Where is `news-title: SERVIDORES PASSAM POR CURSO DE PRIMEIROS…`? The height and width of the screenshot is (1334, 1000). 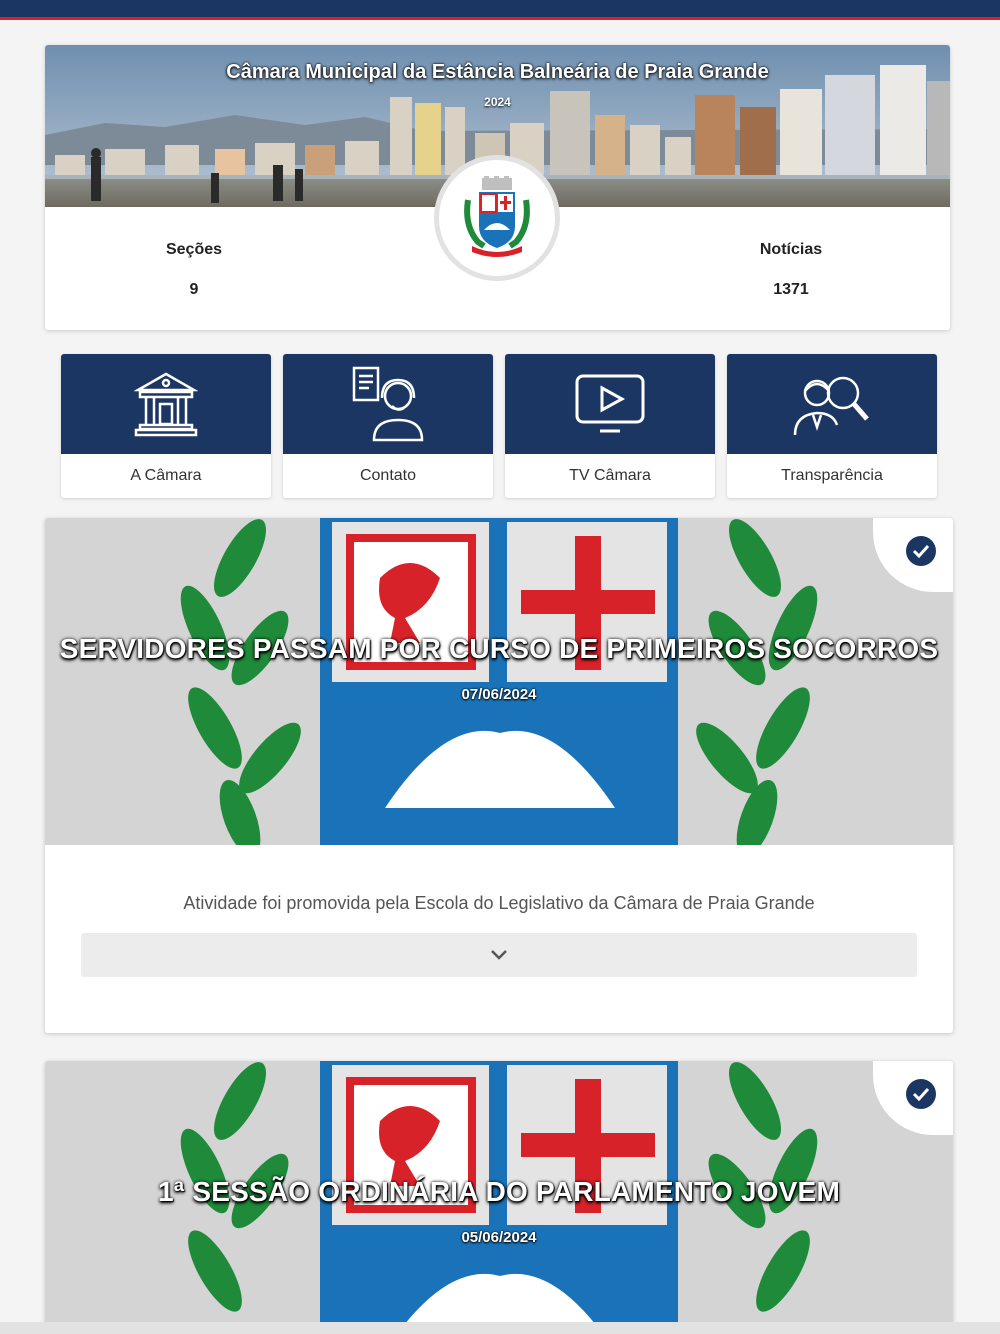
news-title: SERVIDORES PASSAM POR CURSO DE PRIMEIROS… is located at coordinates (499, 649).